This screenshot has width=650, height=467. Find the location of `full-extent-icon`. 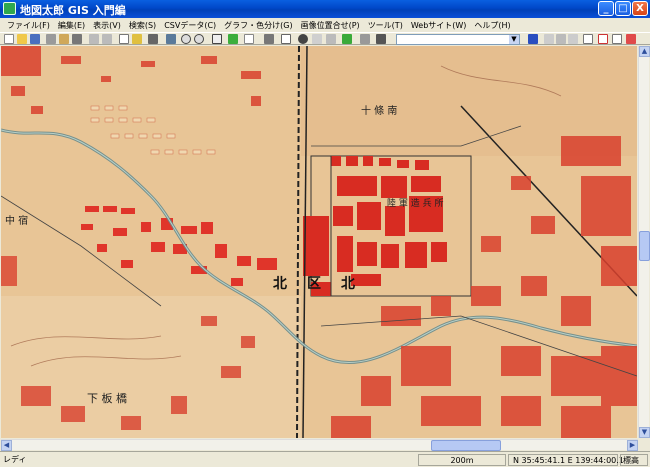

full-extent-icon is located at coordinates (233, 39).